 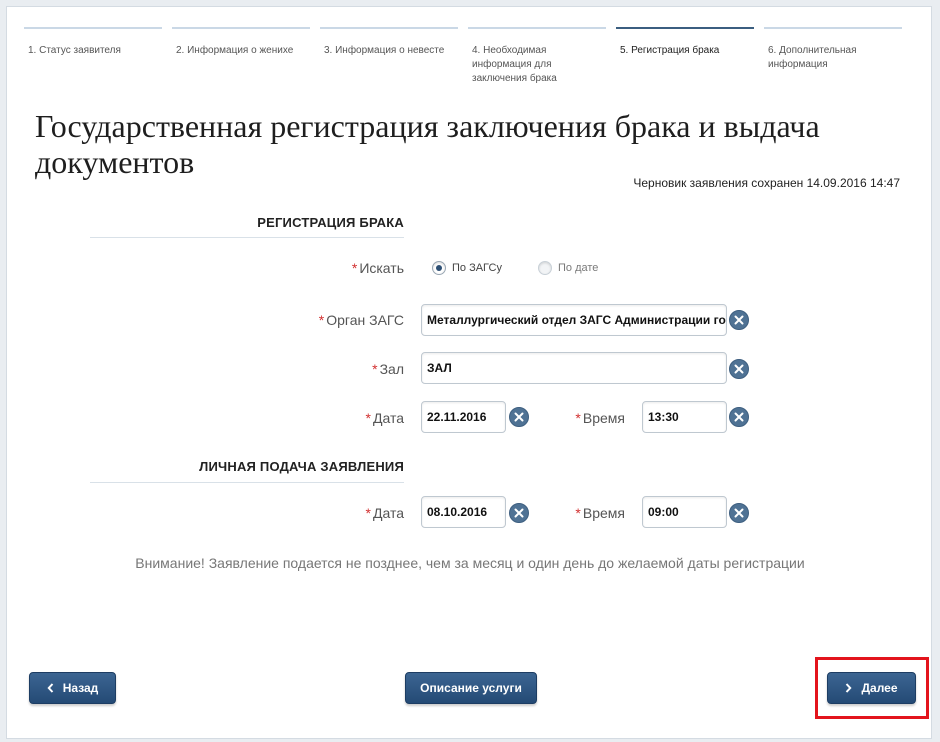 I want to click on section-title-submission: ЛИЧНАЯ ПОДАЧА ЗАЯВЛЕНИЯ, so click(x=301, y=466).